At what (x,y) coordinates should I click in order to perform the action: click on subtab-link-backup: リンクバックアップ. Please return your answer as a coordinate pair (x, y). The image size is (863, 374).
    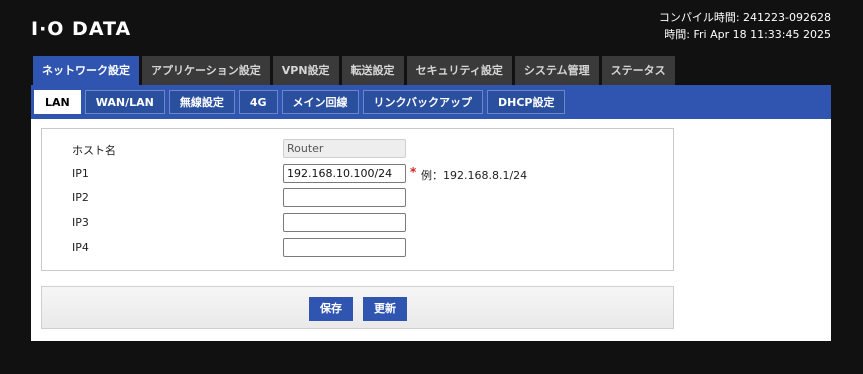
    Looking at the image, I should click on (422, 102).